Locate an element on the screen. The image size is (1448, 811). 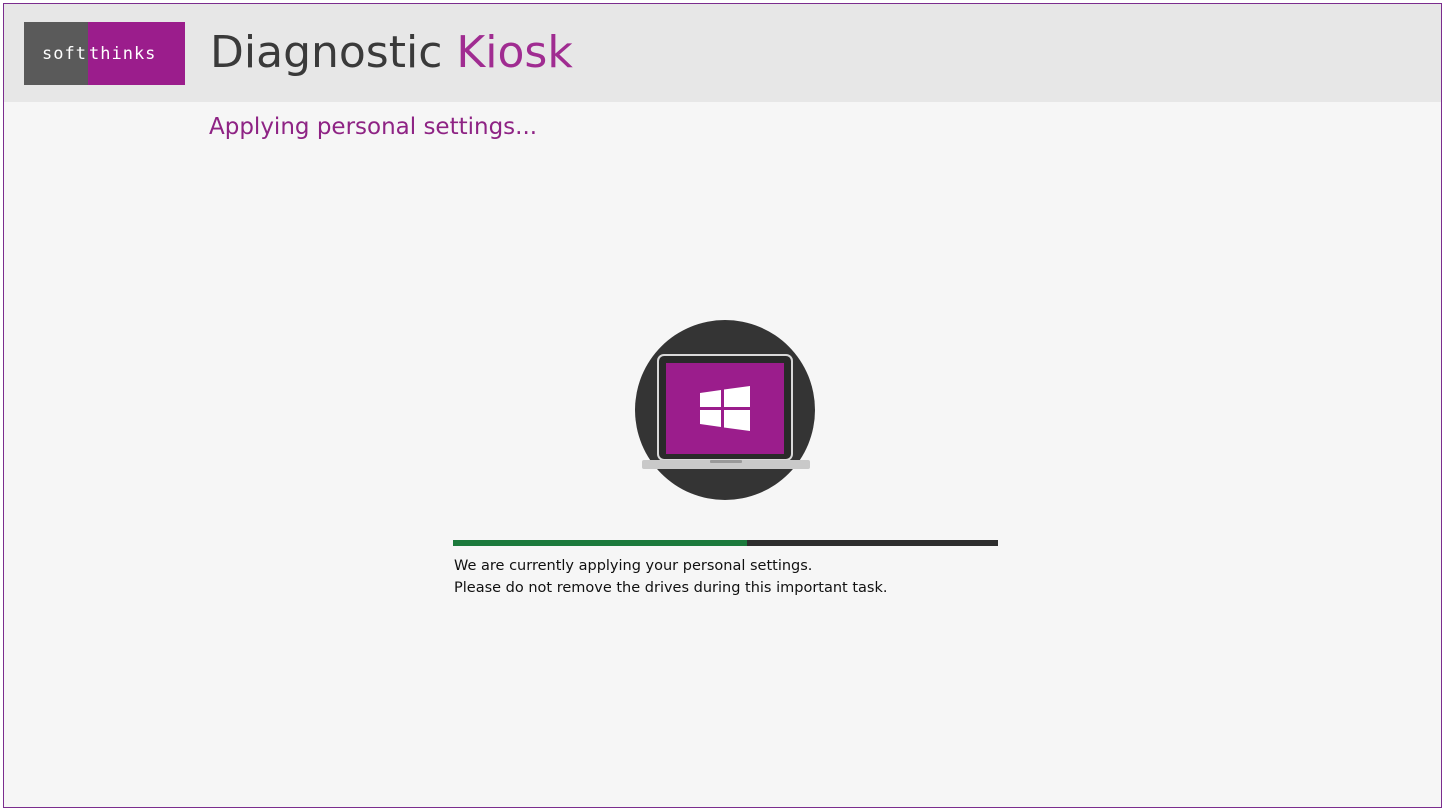
logo-left-part: soft is located at coordinates (56, 53).